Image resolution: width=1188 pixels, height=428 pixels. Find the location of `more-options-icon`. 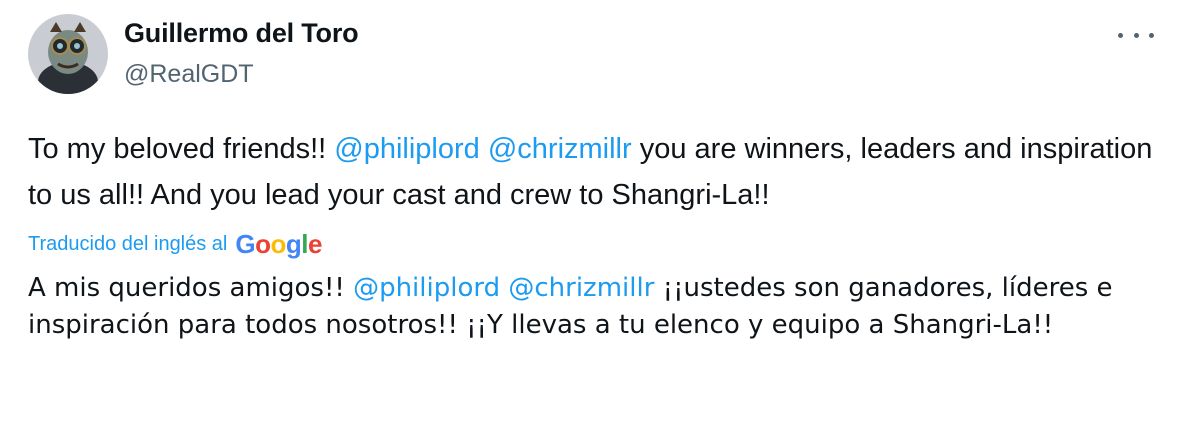

more-options-icon is located at coordinates (1136, 35).